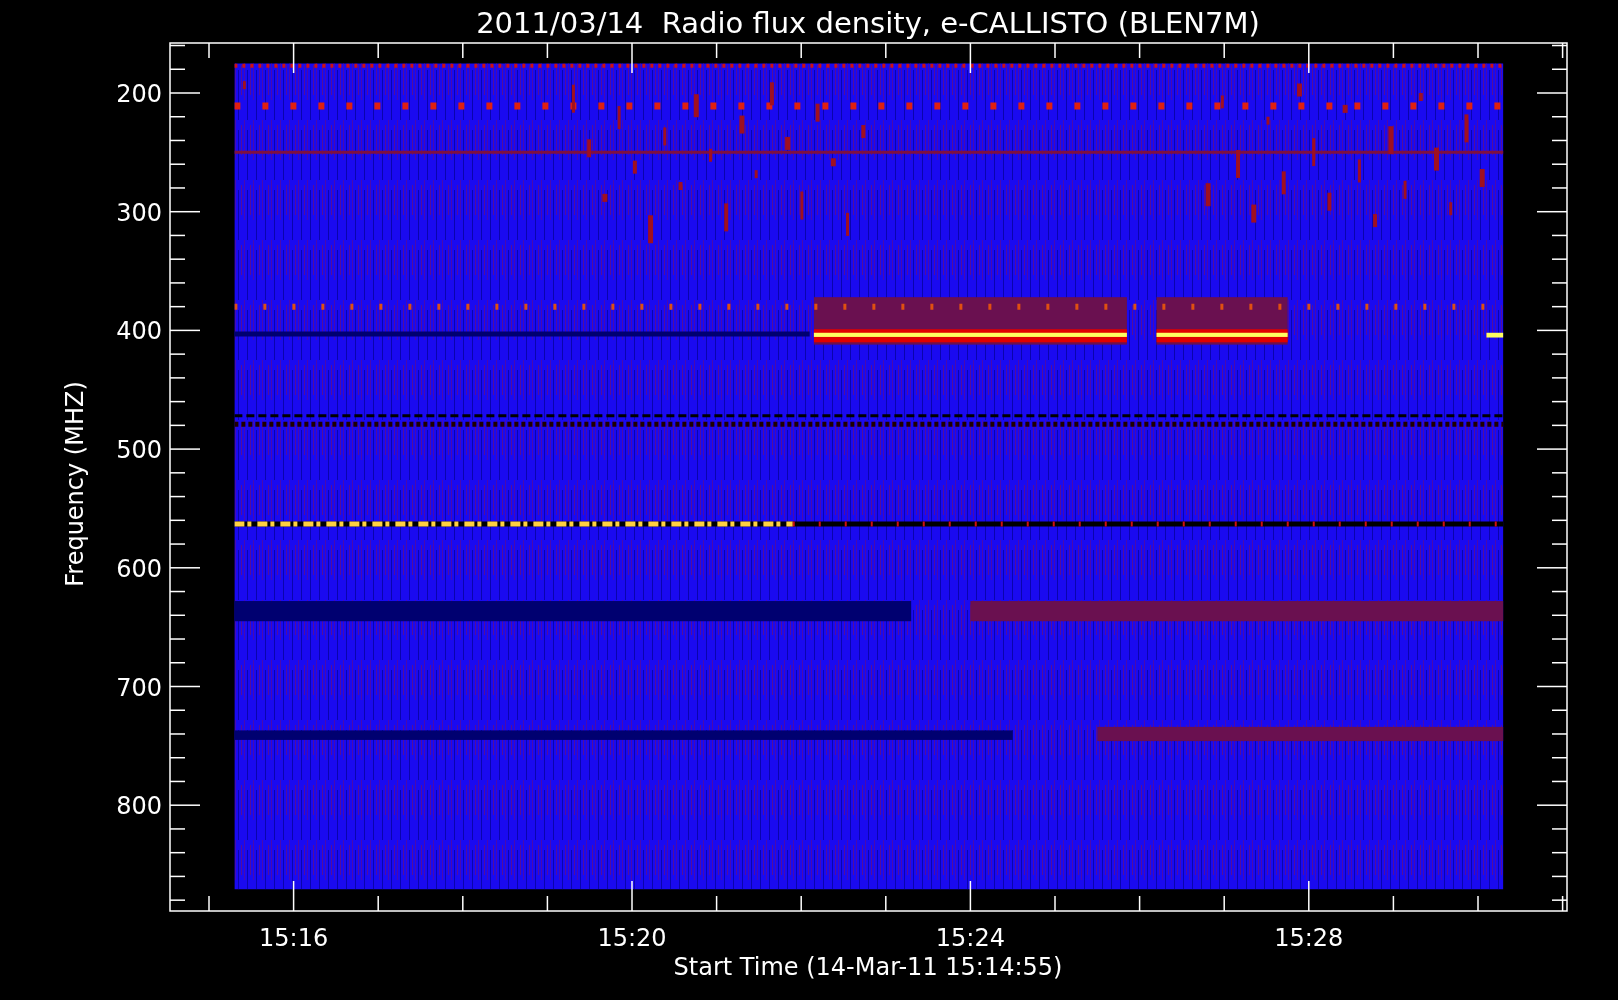  What do you see at coordinates (632, 938) in the screenshot?
I see `x-tick-label: 15:20` at bounding box center [632, 938].